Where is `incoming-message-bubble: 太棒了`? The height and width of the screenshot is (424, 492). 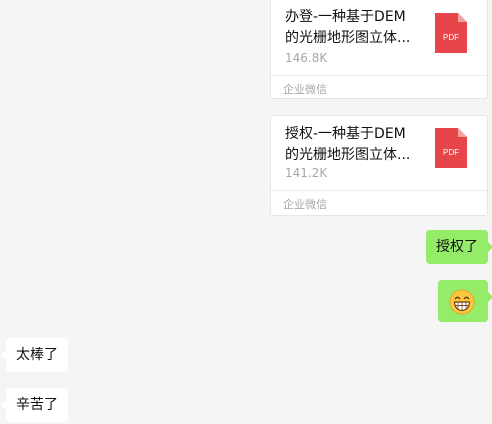 incoming-message-bubble: 太棒了 is located at coordinates (34, 355).